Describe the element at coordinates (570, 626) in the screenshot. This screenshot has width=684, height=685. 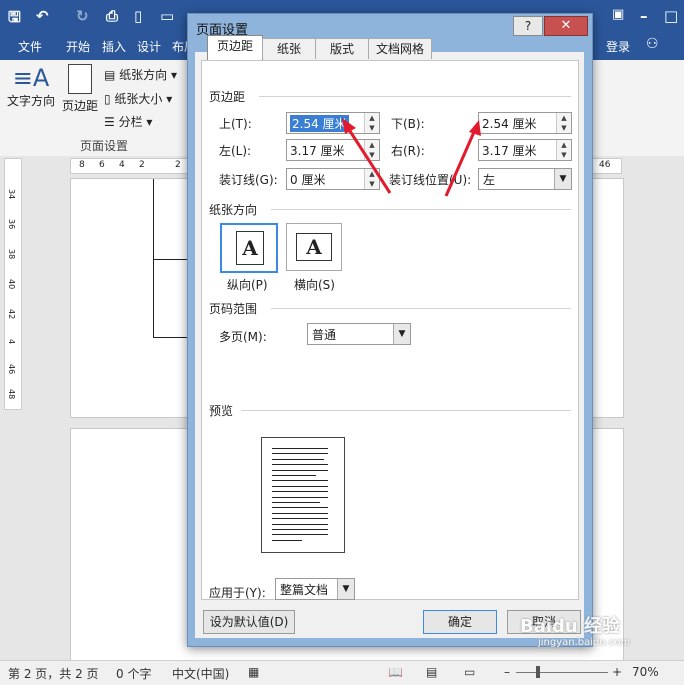
I see `watermark-logo: Baidu 经验` at that location.